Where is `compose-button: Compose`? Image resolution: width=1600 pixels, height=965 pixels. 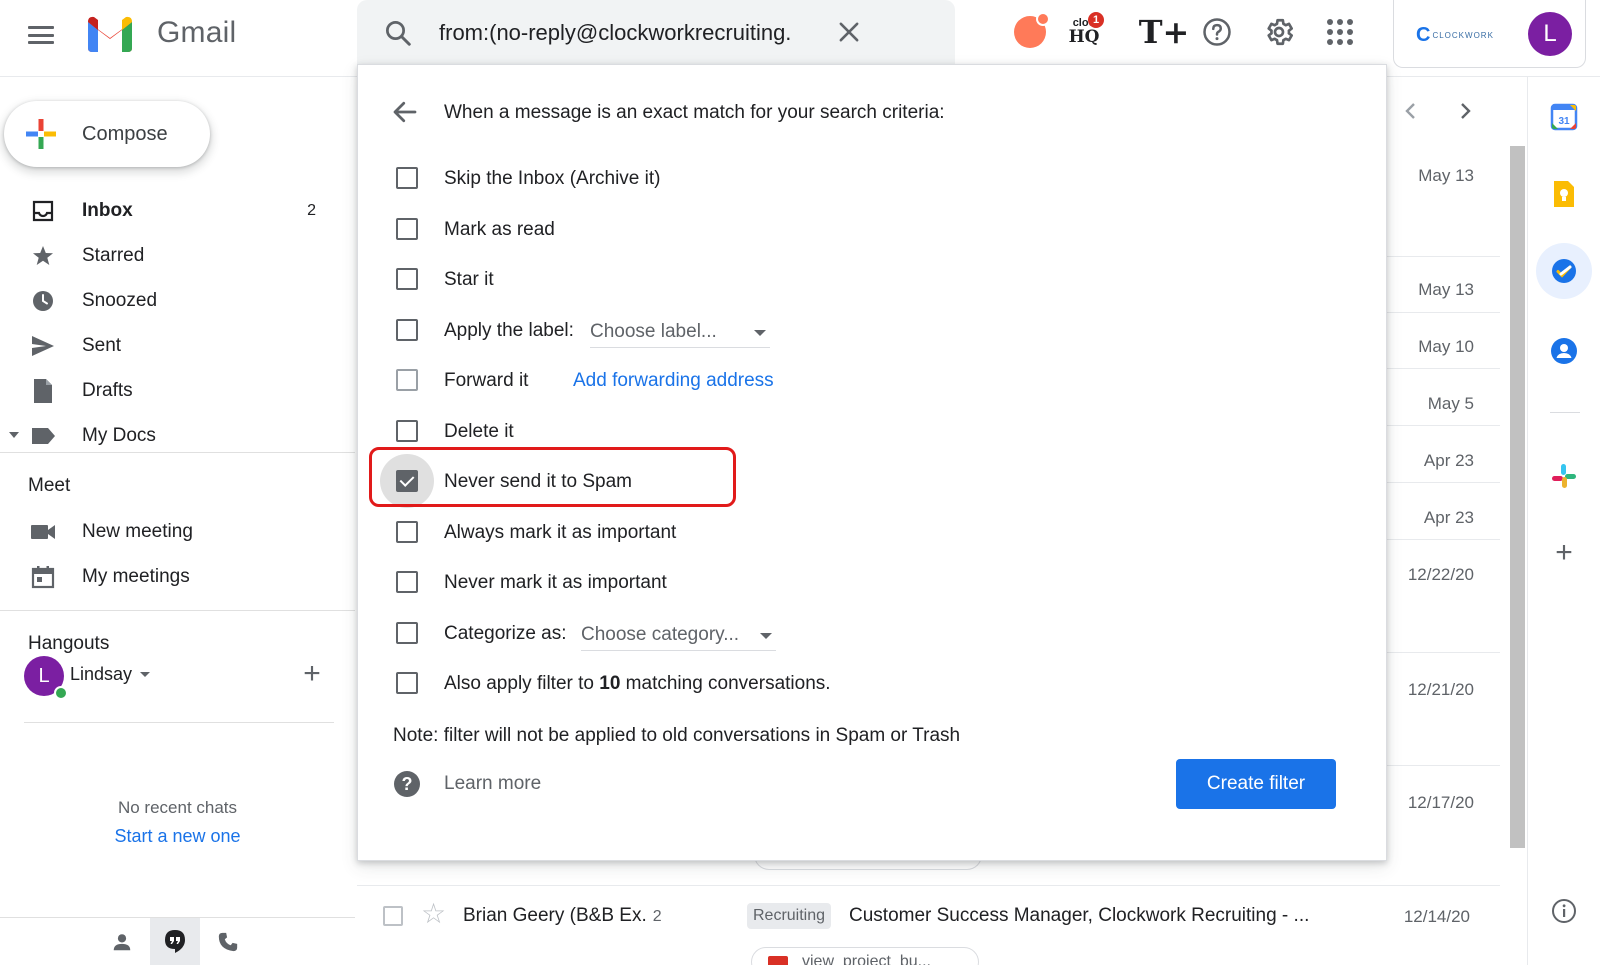
compose-button: Compose is located at coordinates (107, 134).